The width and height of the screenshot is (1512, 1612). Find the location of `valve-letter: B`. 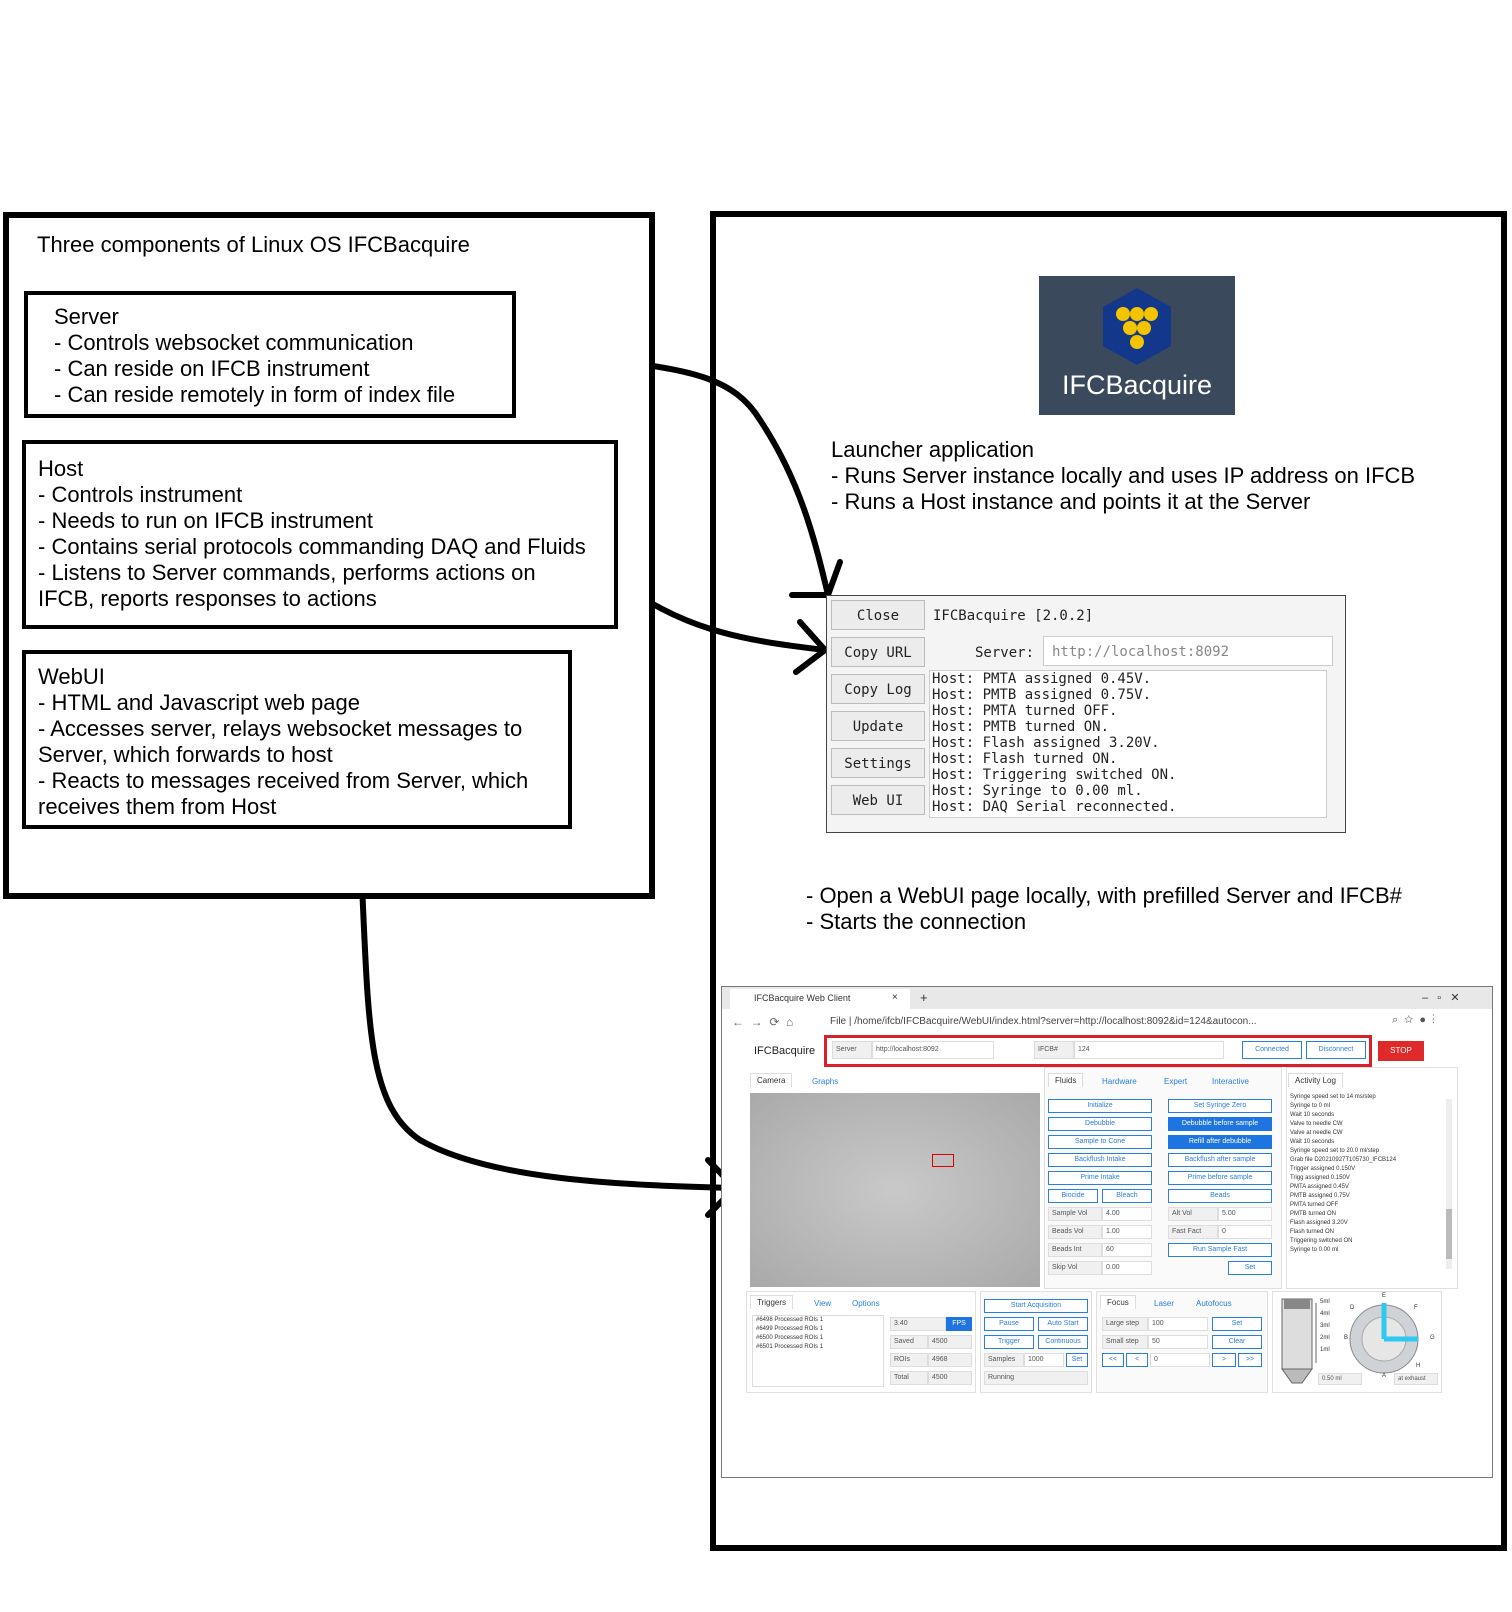

valve-letter: B is located at coordinates (1346, 1338).